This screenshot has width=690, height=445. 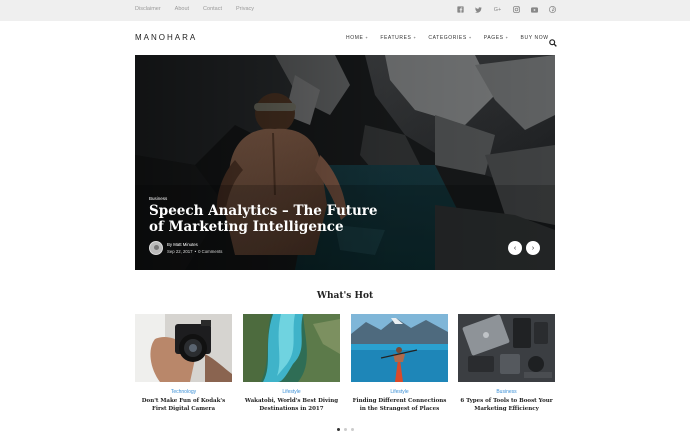 What do you see at coordinates (478, 9) in the screenshot?
I see `twitter-icon` at bounding box center [478, 9].